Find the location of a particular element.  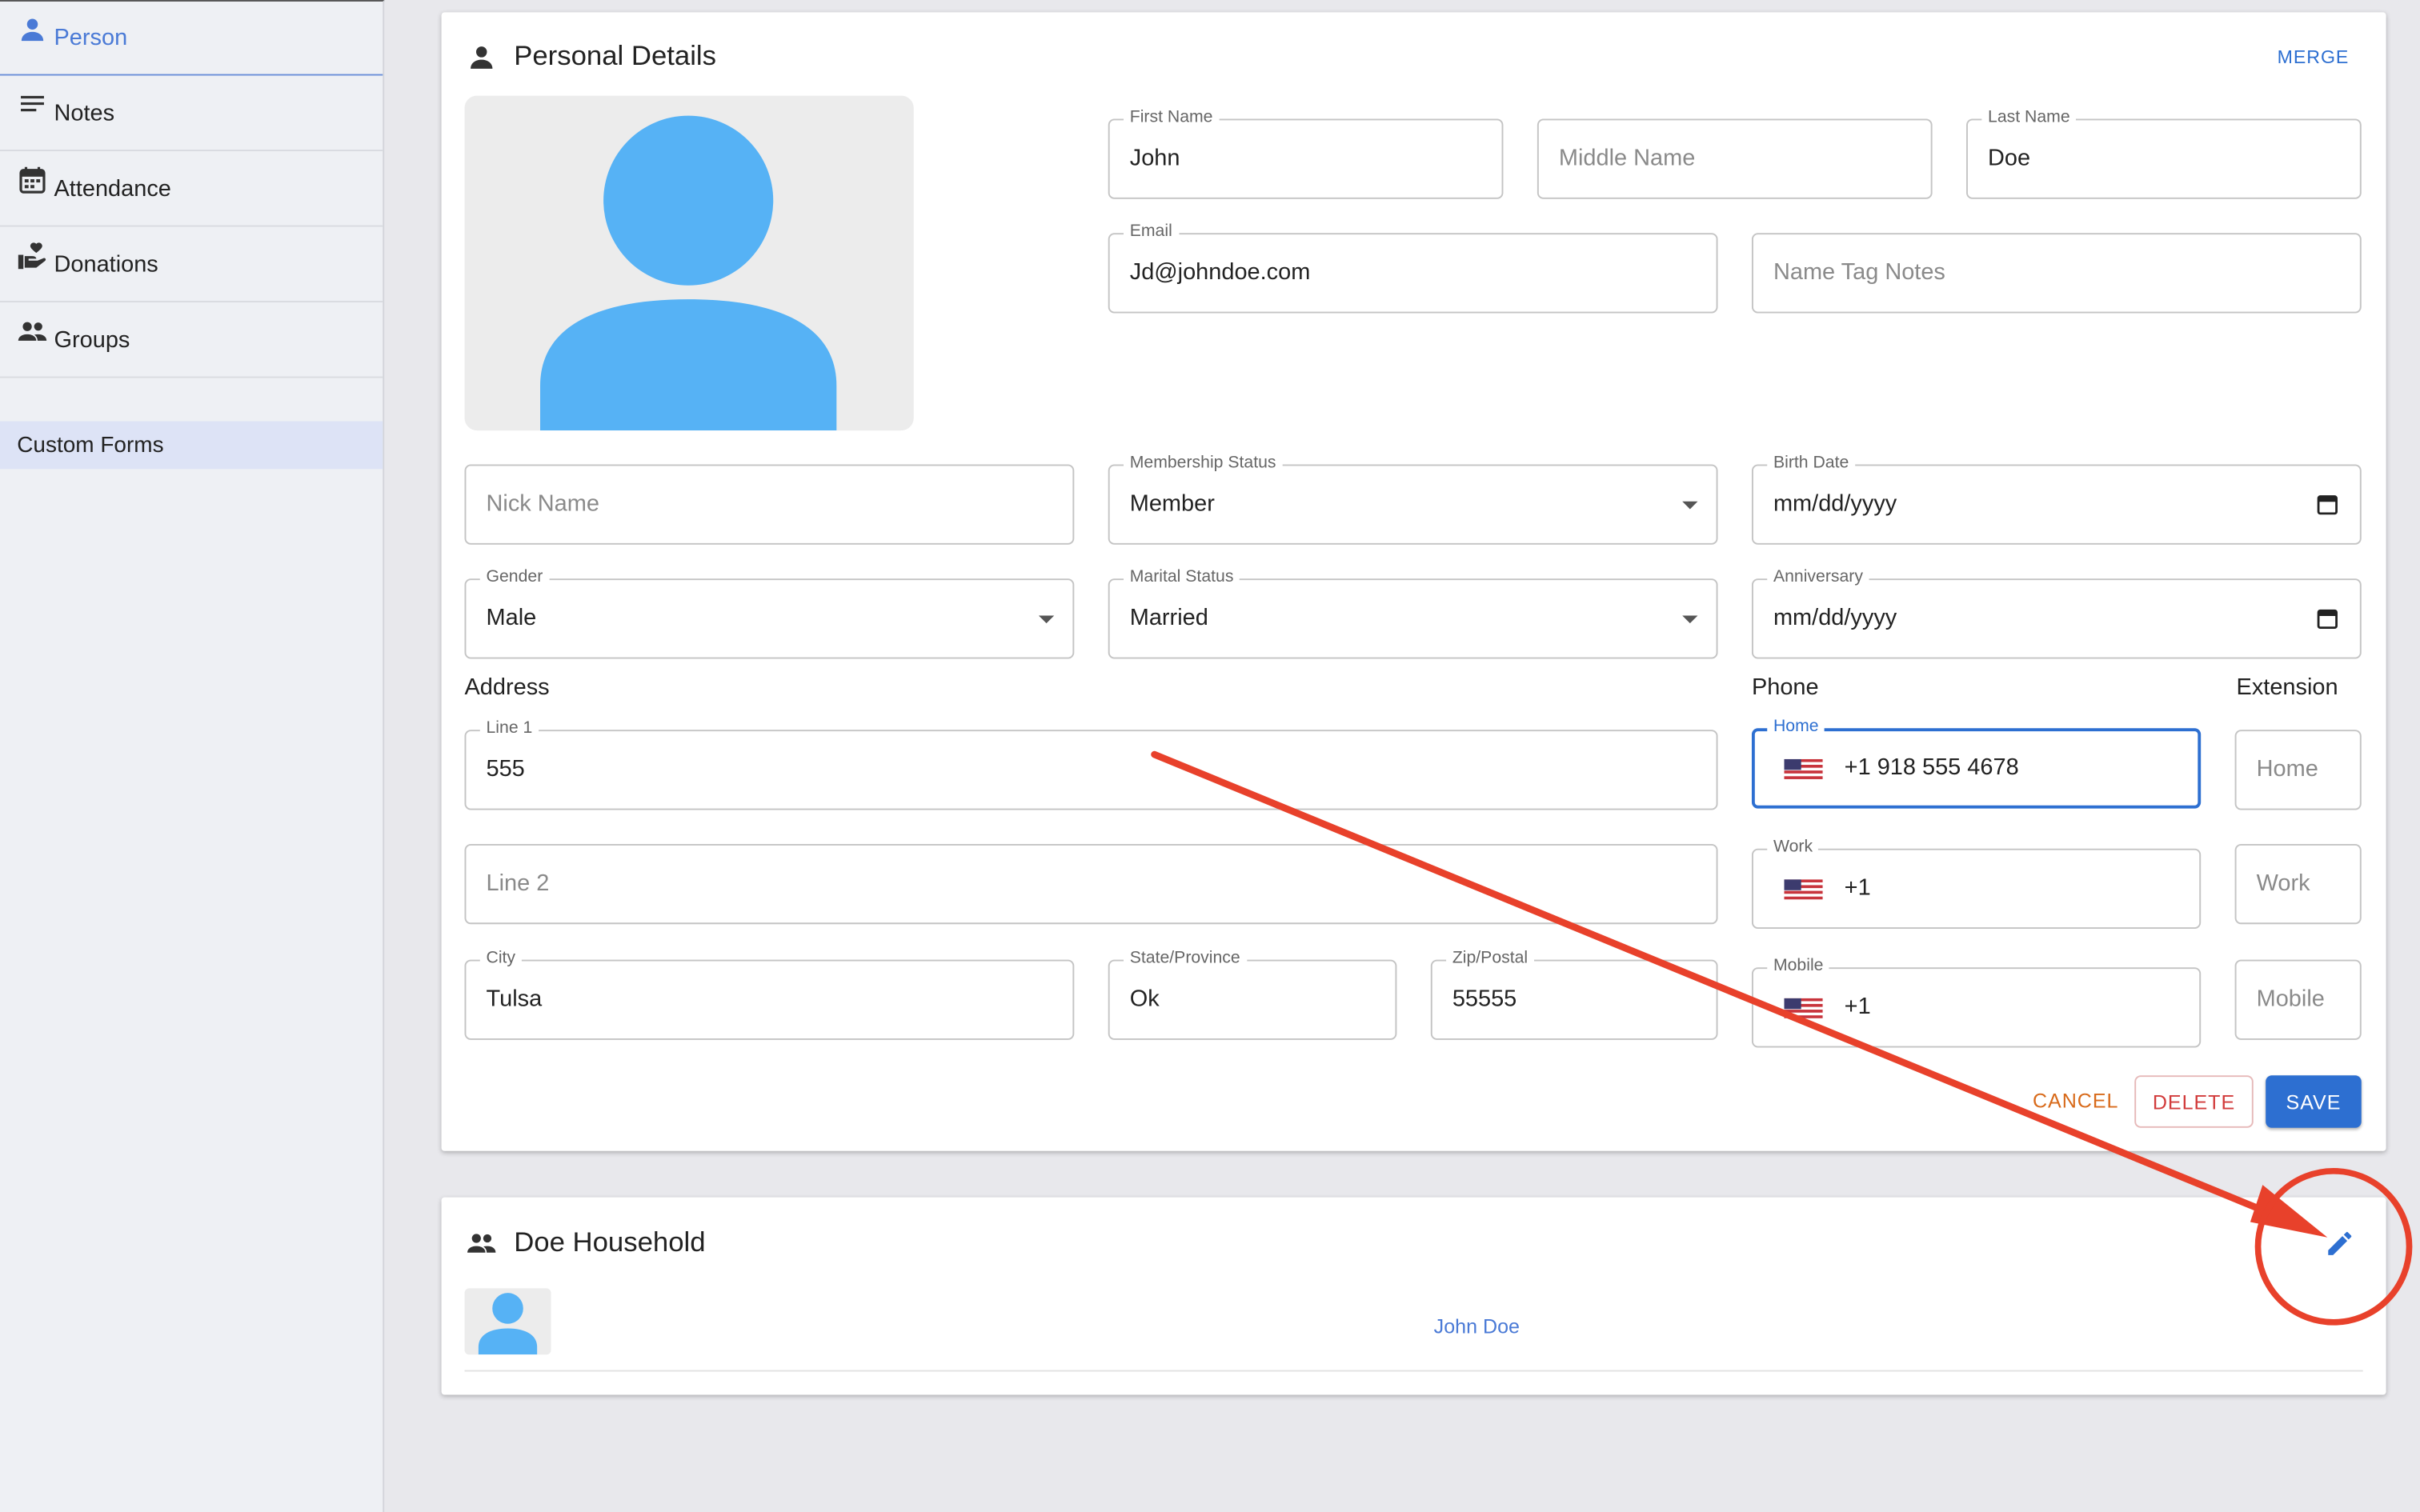

city-field: City Tulsa is located at coordinates (769, 993).